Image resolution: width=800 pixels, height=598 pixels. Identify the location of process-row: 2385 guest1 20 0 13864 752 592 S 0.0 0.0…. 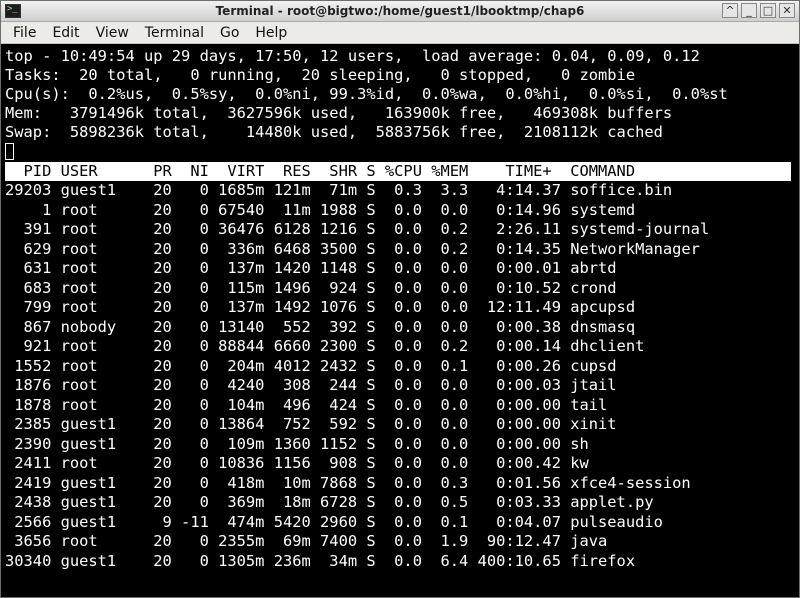
(311, 424).